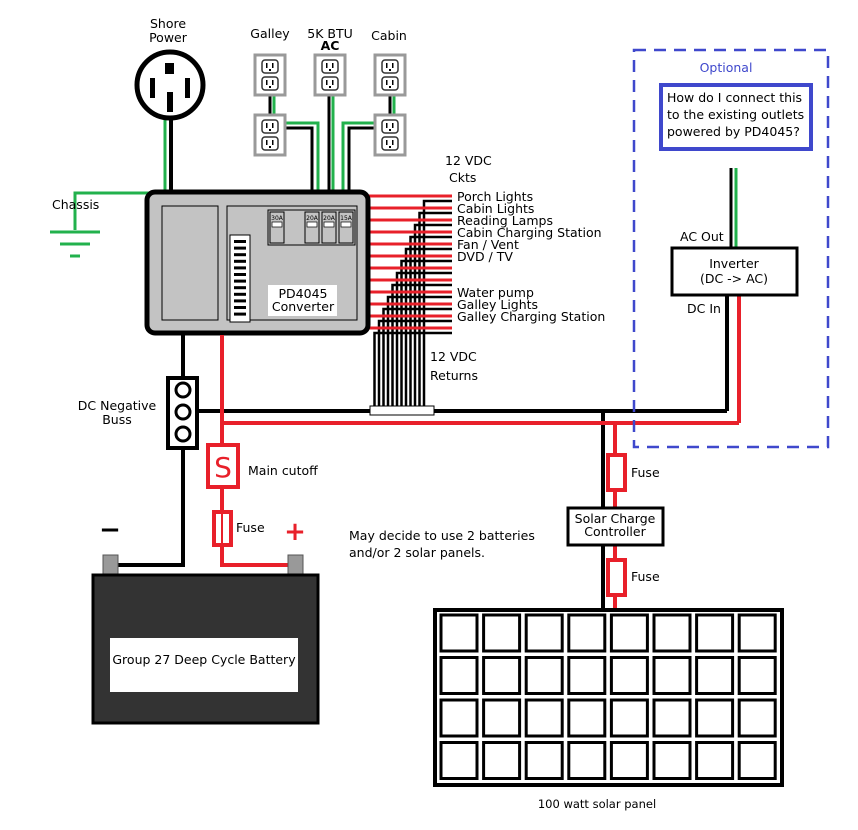  Describe the element at coordinates (168, 23) in the screenshot. I see `shore-power-label-1: Shore` at that location.